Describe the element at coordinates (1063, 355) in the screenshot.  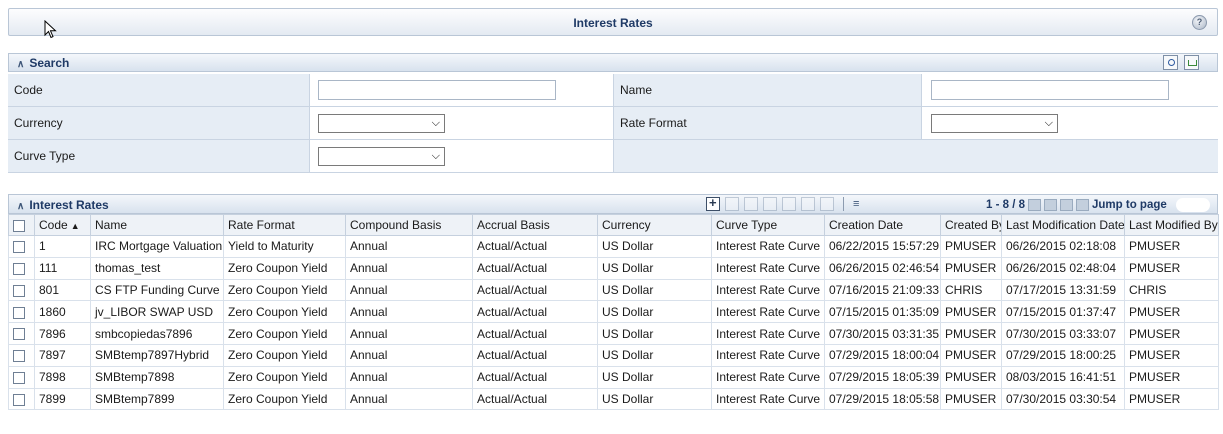
I see `table-cell: 07/29/2015 18:00:25` at that location.